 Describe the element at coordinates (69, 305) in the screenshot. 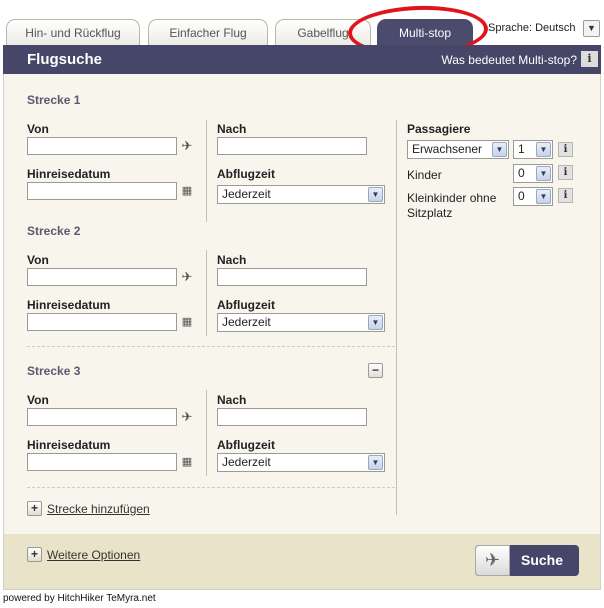

I see `segment-2-date-label: Hinreisedatum` at that location.